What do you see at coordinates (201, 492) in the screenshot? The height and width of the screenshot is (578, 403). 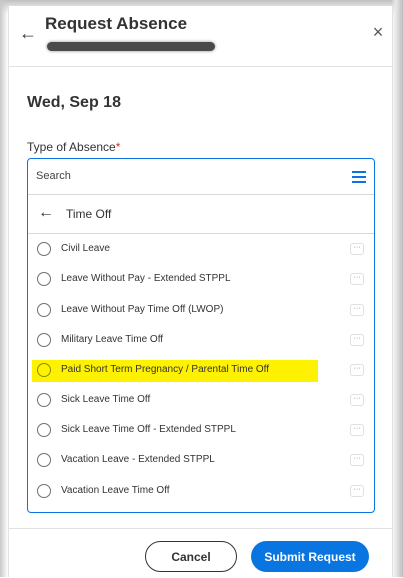 I see `absence-option: Vacation Leave Time Off ···` at bounding box center [201, 492].